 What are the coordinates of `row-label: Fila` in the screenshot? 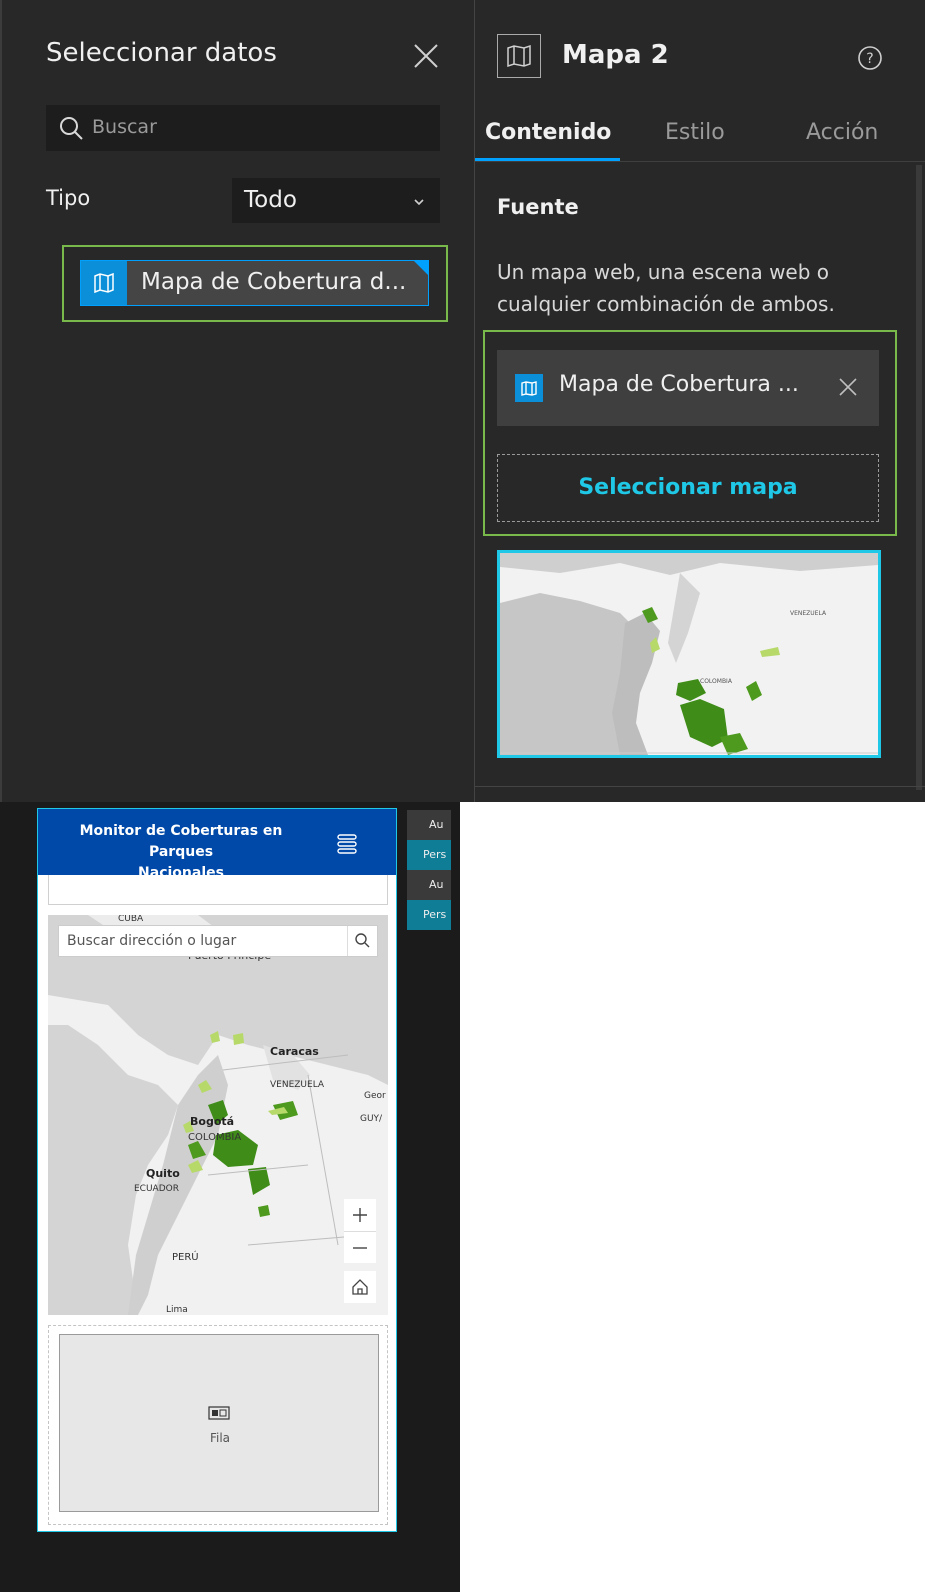 It's located at (220, 1438).